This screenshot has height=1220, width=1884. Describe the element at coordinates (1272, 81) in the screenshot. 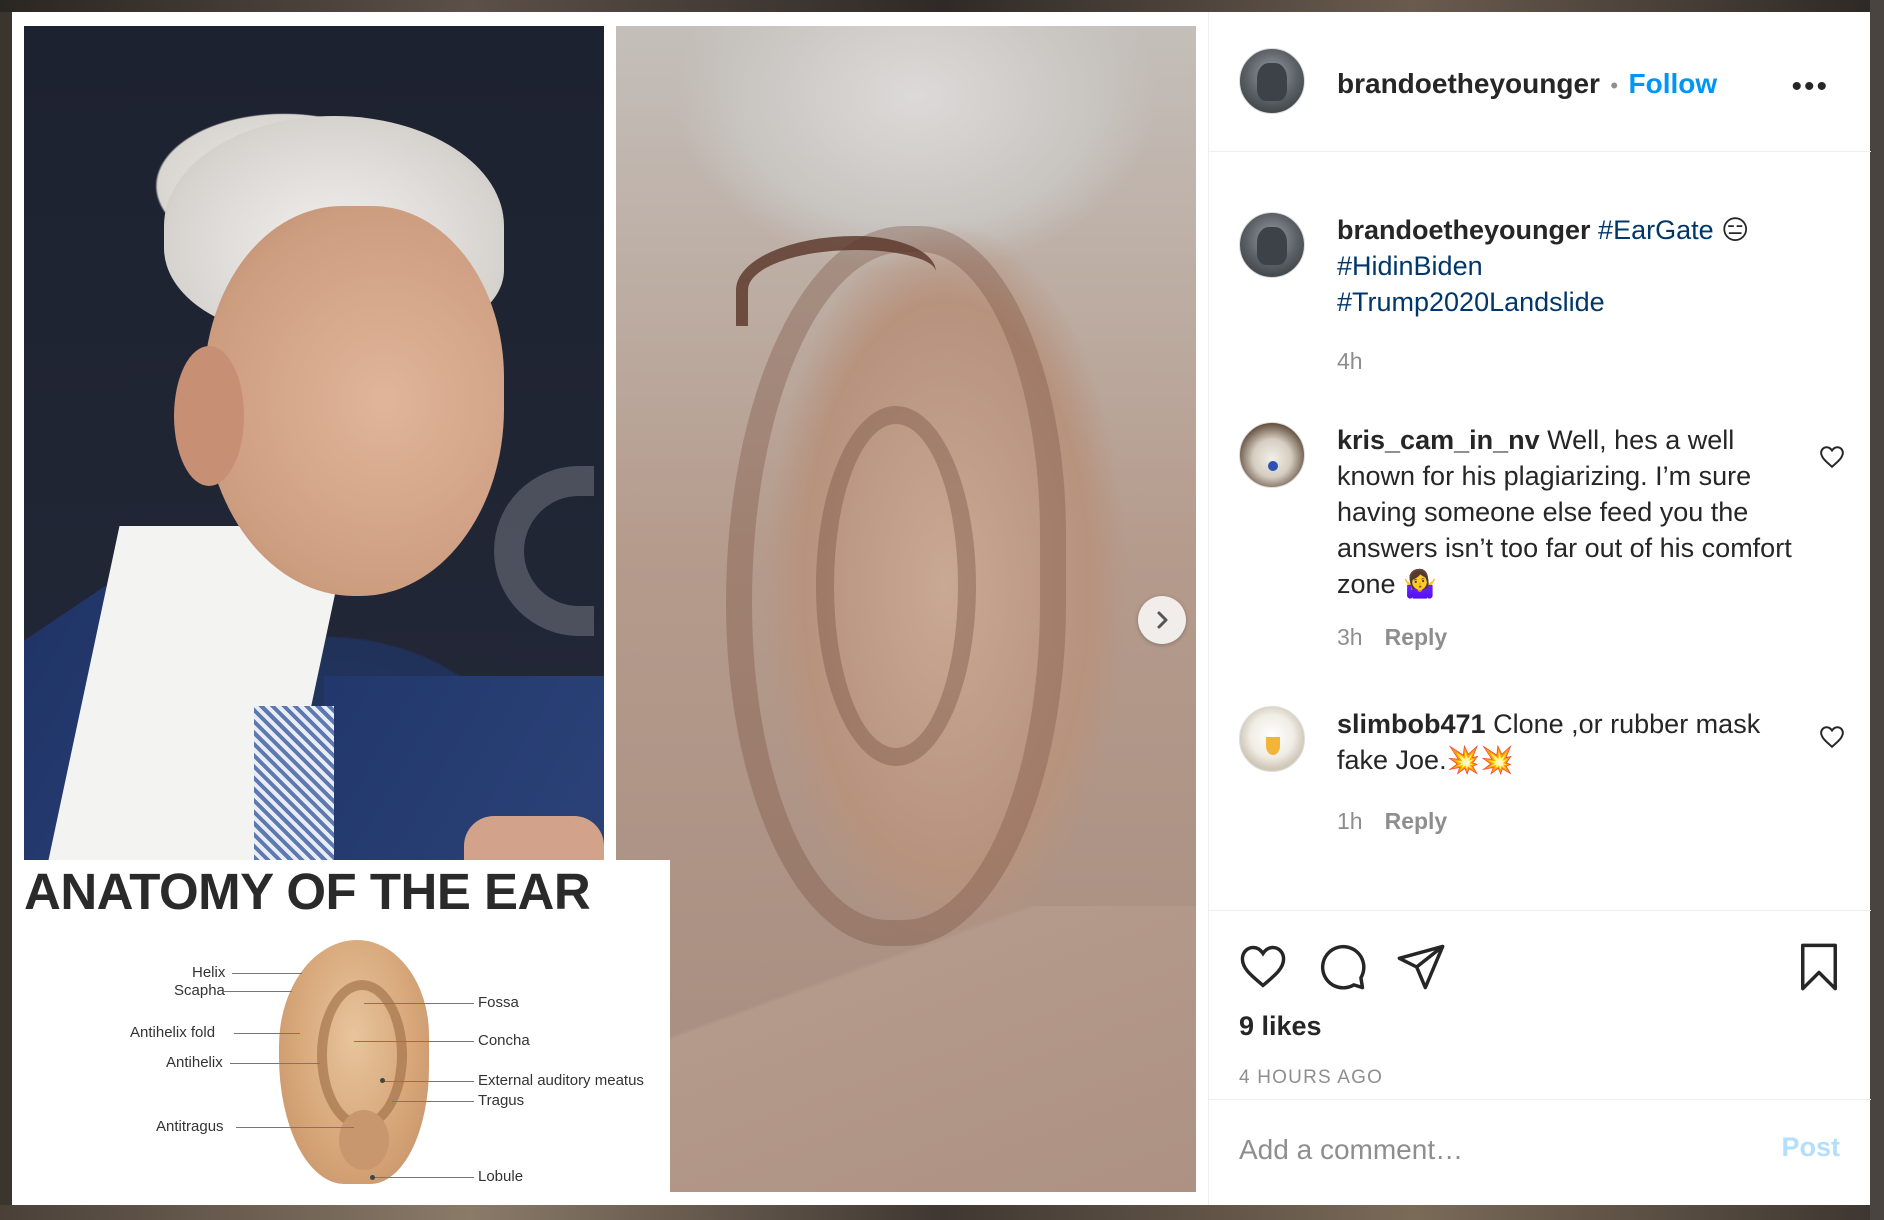

I see `avatar` at that location.